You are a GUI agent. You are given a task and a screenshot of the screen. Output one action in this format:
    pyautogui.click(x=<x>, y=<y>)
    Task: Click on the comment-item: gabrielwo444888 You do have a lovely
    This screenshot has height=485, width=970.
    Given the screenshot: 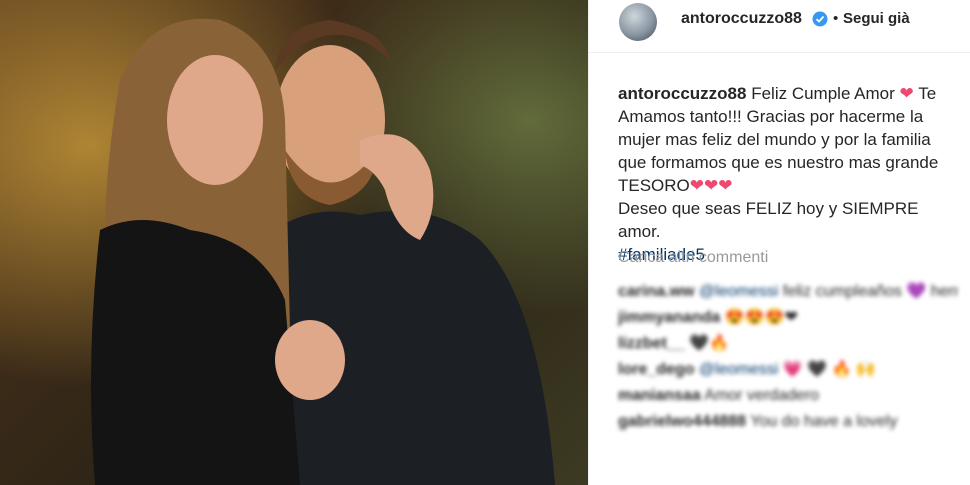 What is the action you would take?
    pyautogui.click(x=788, y=422)
    